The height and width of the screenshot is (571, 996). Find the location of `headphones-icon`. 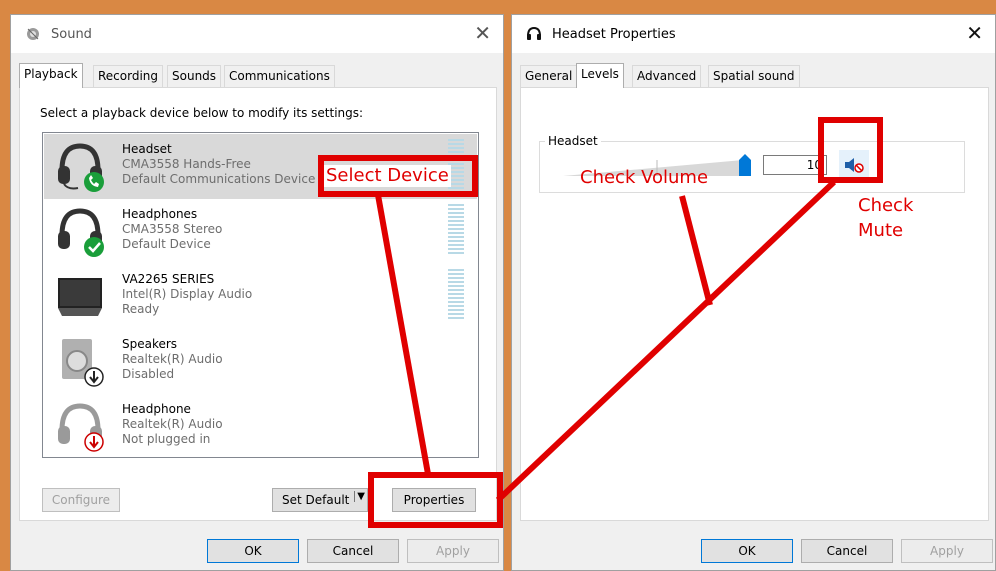

headphones-icon is located at coordinates (81, 232).